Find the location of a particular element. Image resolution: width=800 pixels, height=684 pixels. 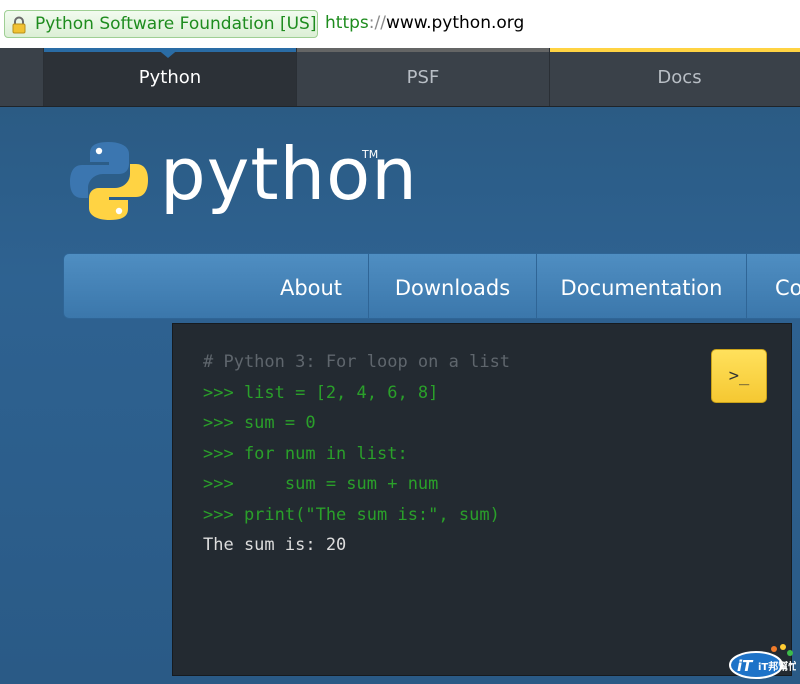

main-navigation: About Downloads Documentation Co is located at coordinates (431, 286).